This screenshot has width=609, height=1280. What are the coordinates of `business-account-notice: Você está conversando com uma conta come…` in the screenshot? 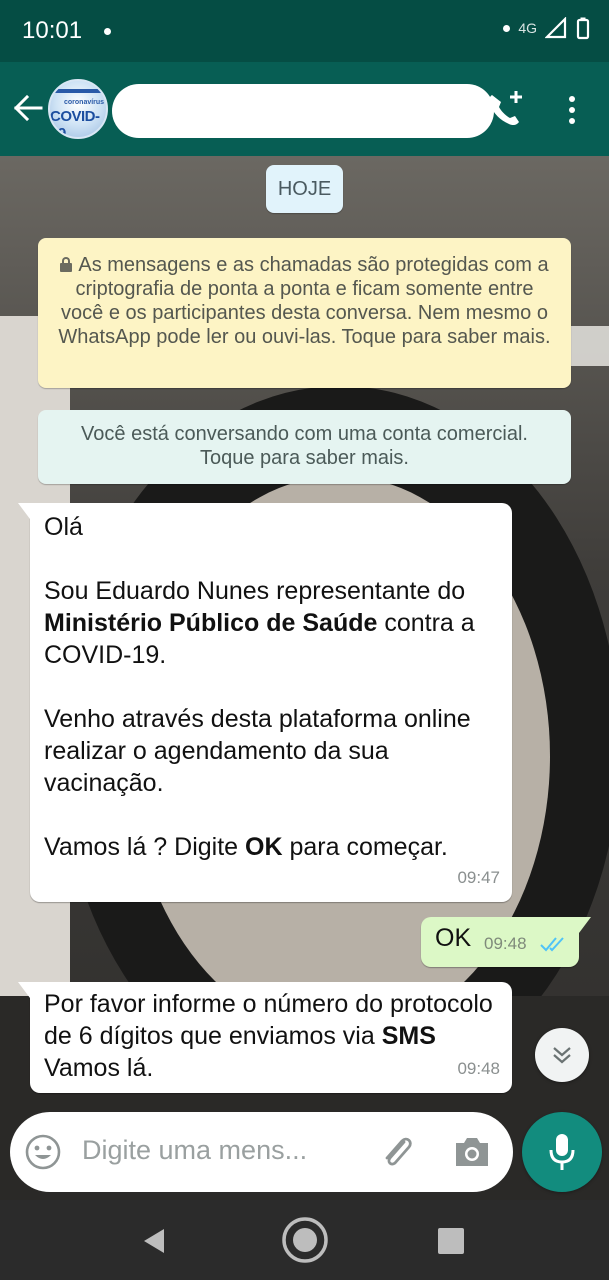 It's located at (304, 447).